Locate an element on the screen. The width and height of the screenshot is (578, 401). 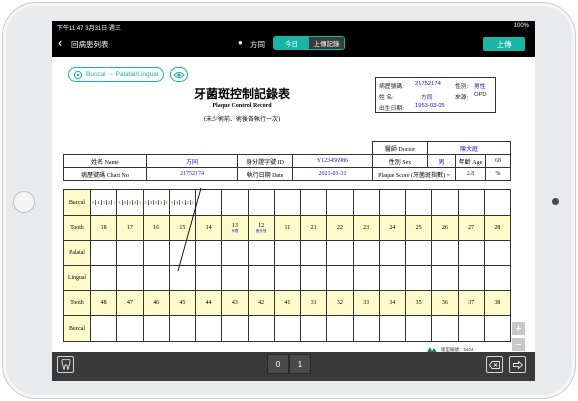
tooth-number-cell: 23 is located at coordinates (366, 228).